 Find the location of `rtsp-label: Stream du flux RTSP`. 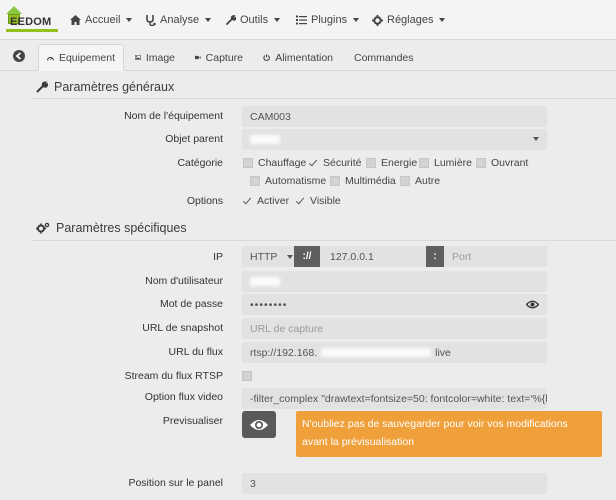

rtsp-label: Stream du flux RTSP is located at coordinates (173, 376).